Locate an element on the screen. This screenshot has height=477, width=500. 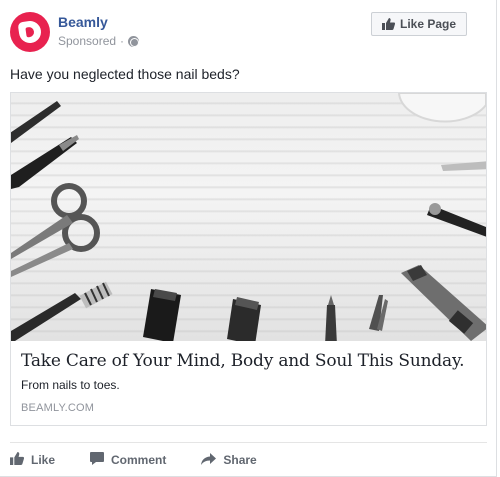
post-meta: Sponsored · is located at coordinates (99, 41).